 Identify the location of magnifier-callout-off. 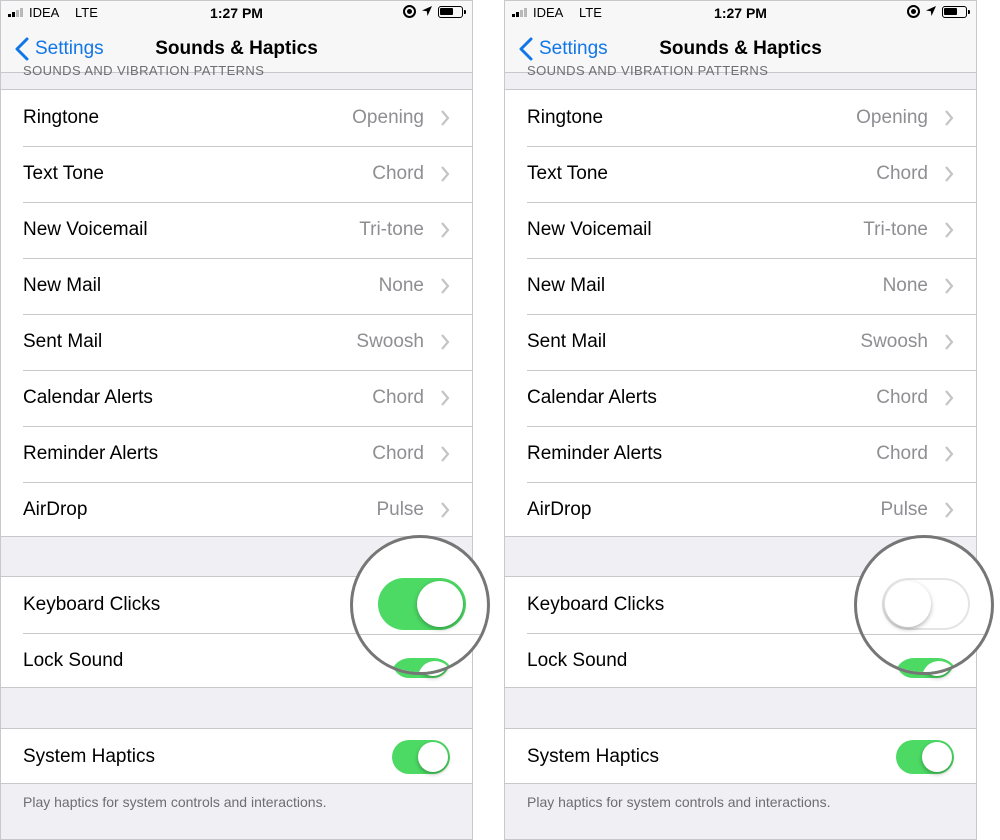
(924, 605).